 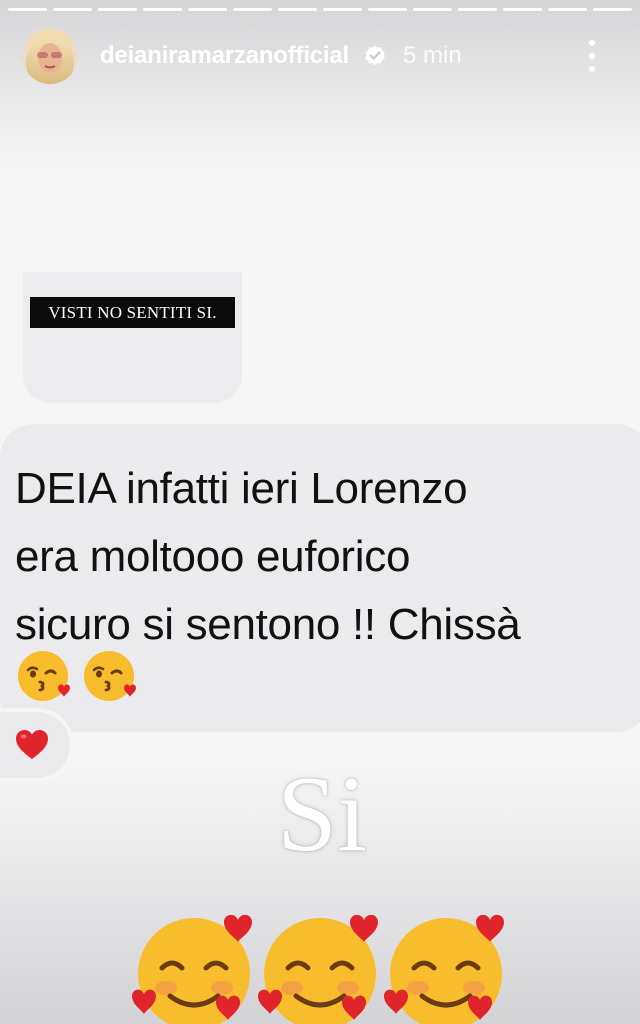 What do you see at coordinates (592, 56) in the screenshot?
I see `more-vertical-icon` at bounding box center [592, 56].